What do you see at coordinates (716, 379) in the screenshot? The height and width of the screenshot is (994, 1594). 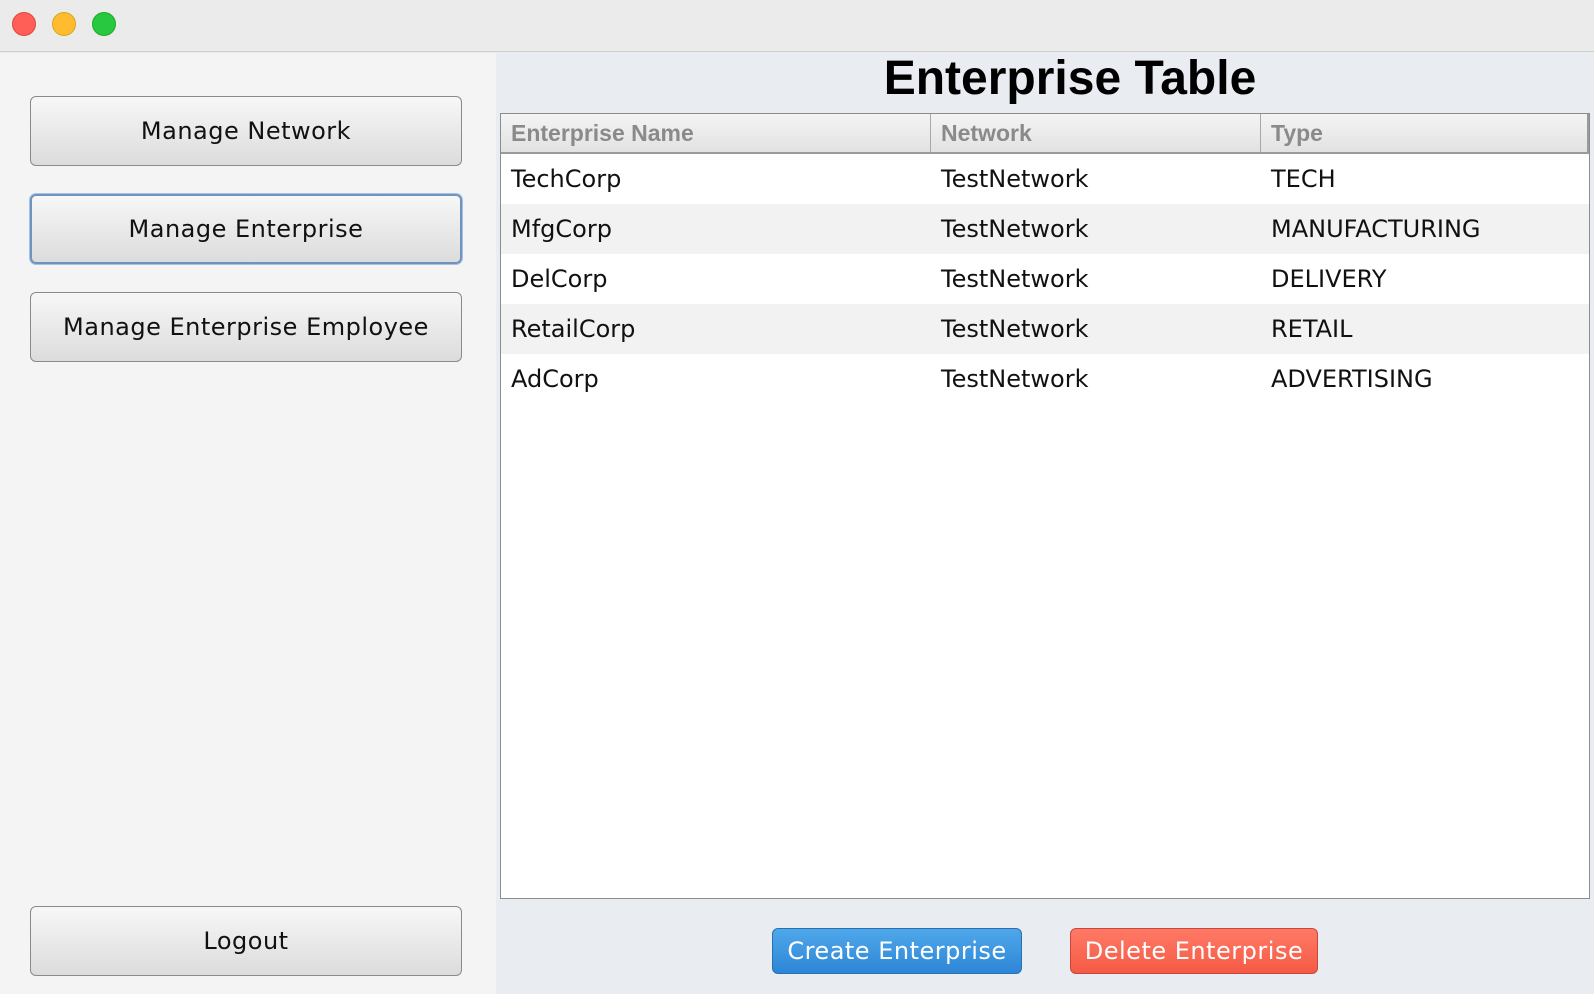 I see `cell-enterprise-name: AdCorp` at bounding box center [716, 379].